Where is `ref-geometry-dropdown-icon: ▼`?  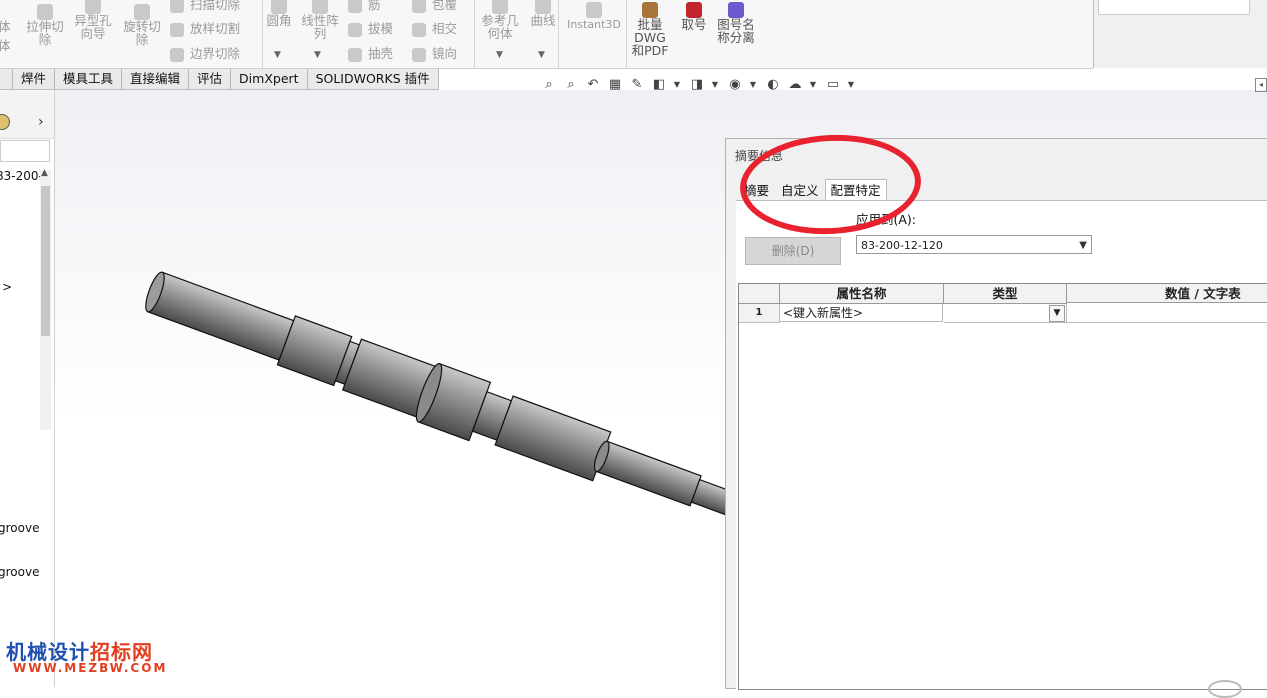
ref-geometry-dropdown-icon: ▼ is located at coordinates (499, 55).